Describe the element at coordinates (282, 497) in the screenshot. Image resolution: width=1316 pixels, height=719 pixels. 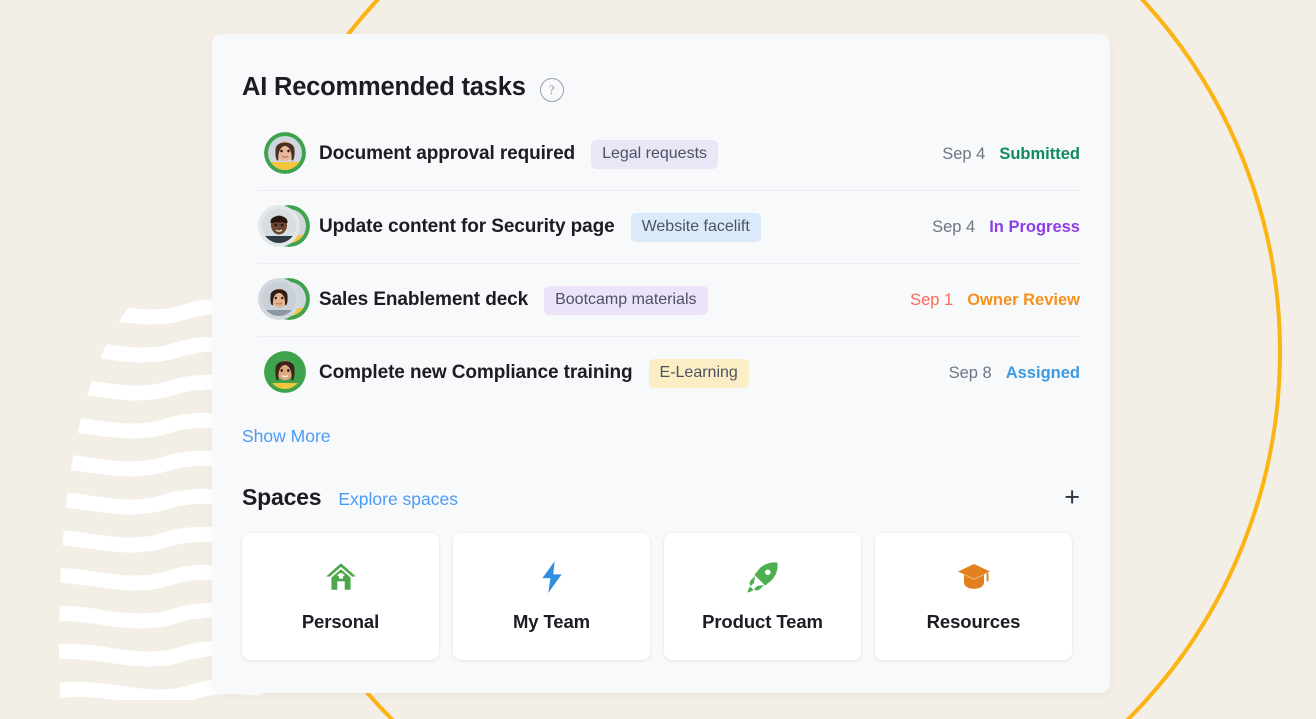
I see `spaces-title: Spaces` at that location.